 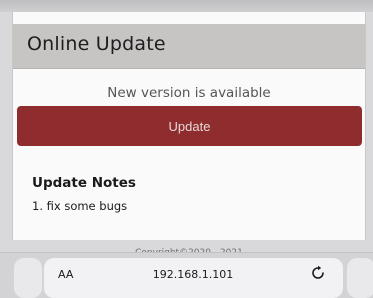 What do you see at coordinates (360, 278) in the screenshot?
I see `next-tab-pill` at bounding box center [360, 278].